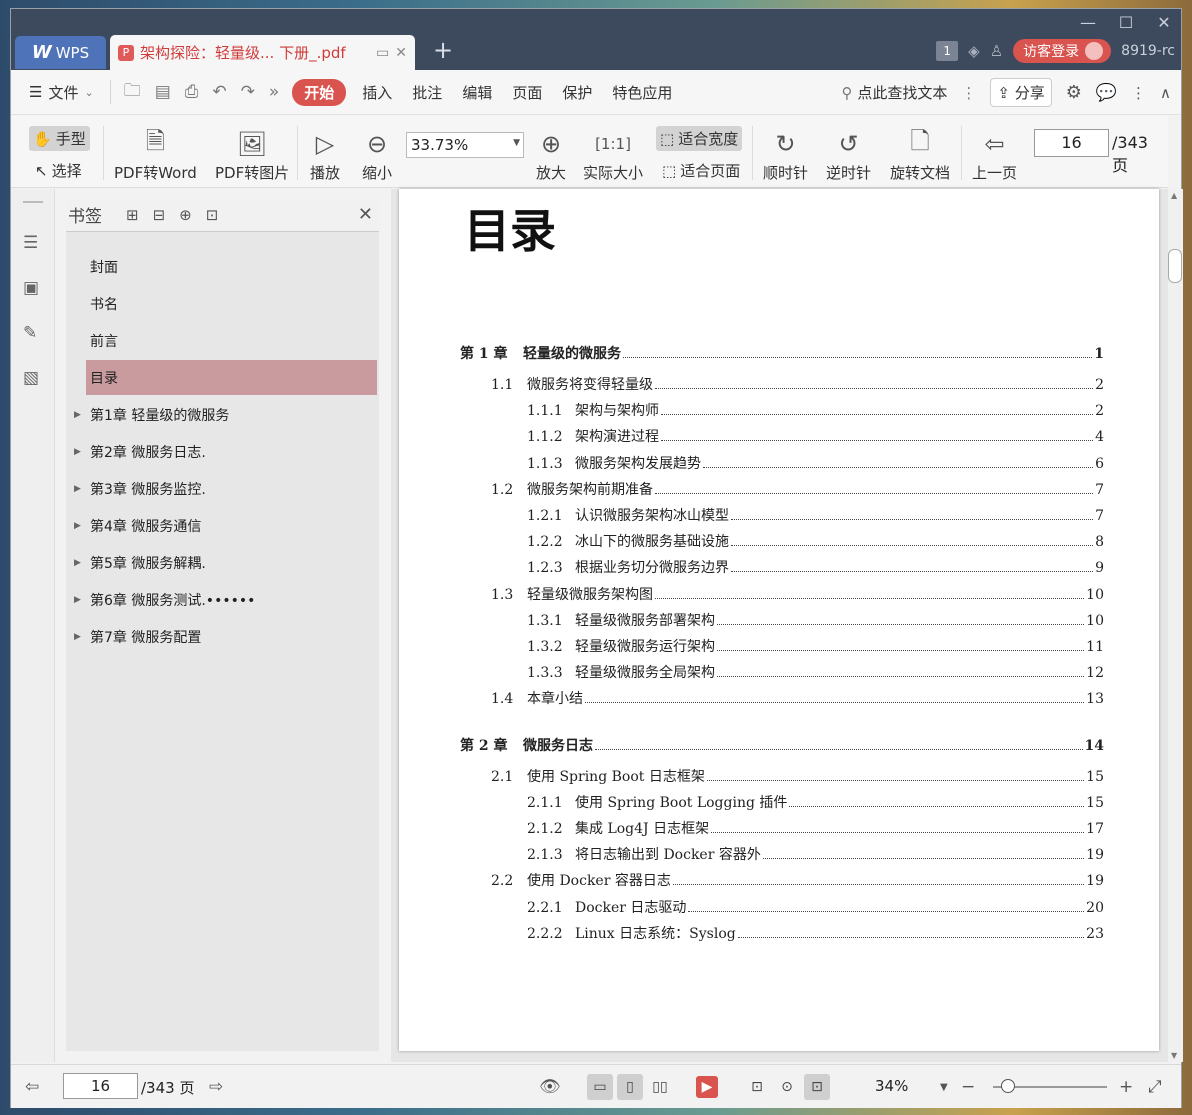 The image size is (1192, 1115). Describe the element at coordinates (891, 1086) in the screenshot. I see `zoom-level: 34%` at that location.